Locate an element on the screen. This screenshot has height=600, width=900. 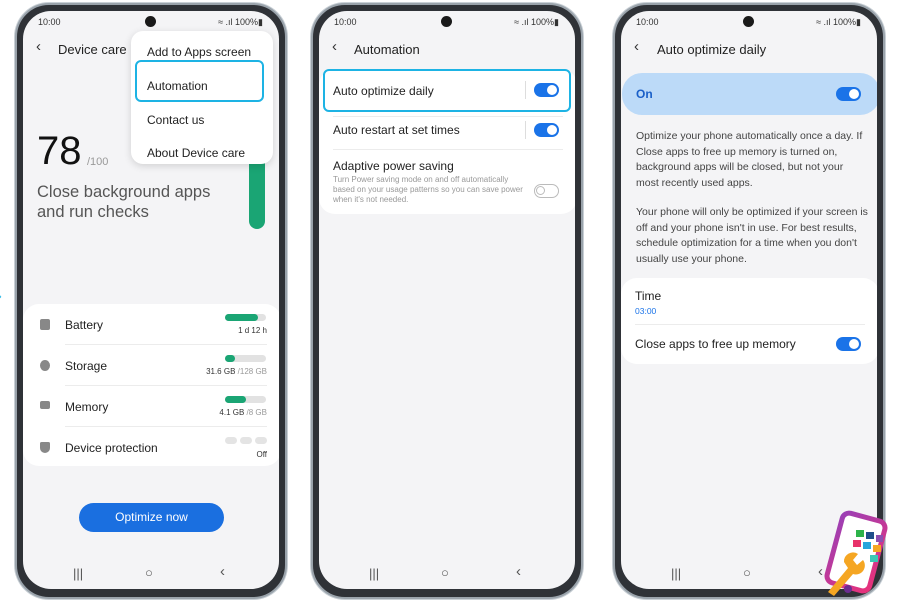
settings-card: Time 03:00 Close apps to free up memory is located at coordinates (749, 321).